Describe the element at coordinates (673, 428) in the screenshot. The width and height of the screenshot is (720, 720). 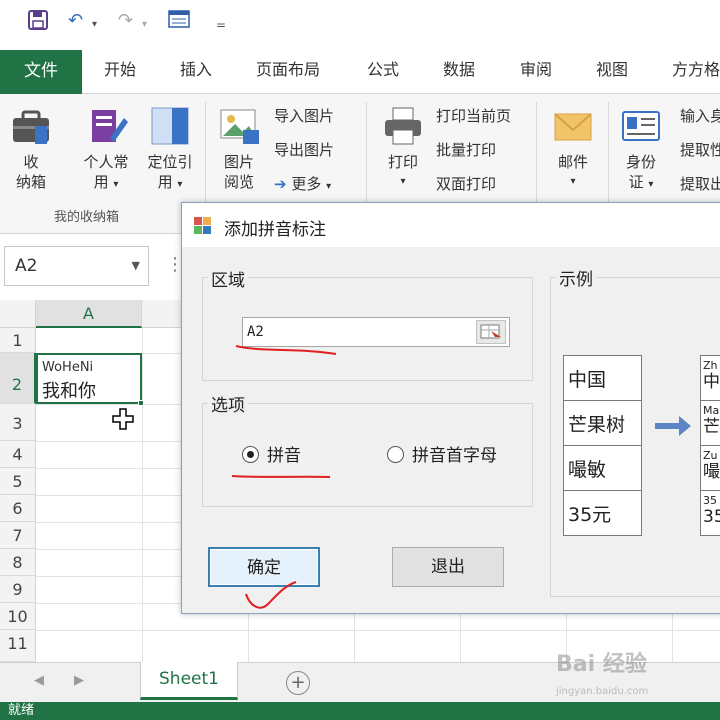
I see `arrow-right-icon` at that location.